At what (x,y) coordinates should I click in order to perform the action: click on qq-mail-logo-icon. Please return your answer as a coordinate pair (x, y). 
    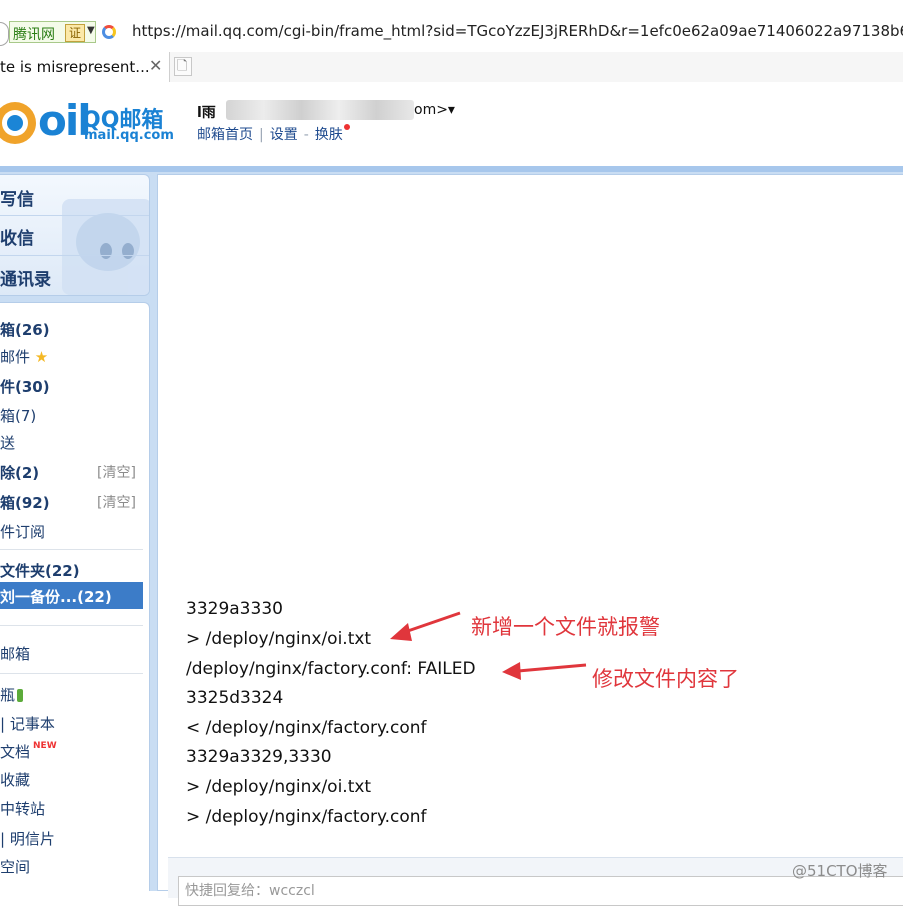
    Looking at the image, I should click on (18, 123).